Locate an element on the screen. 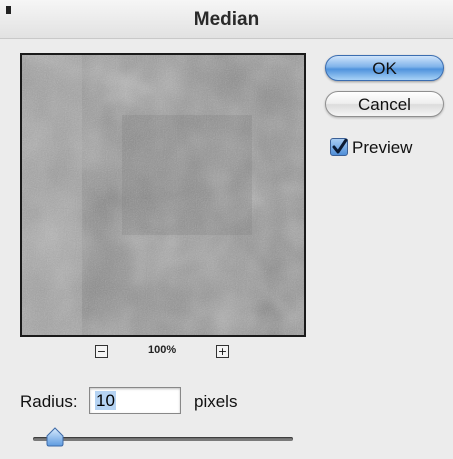 The height and width of the screenshot is (459, 453). radius-input: 10 is located at coordinates (135, 400).